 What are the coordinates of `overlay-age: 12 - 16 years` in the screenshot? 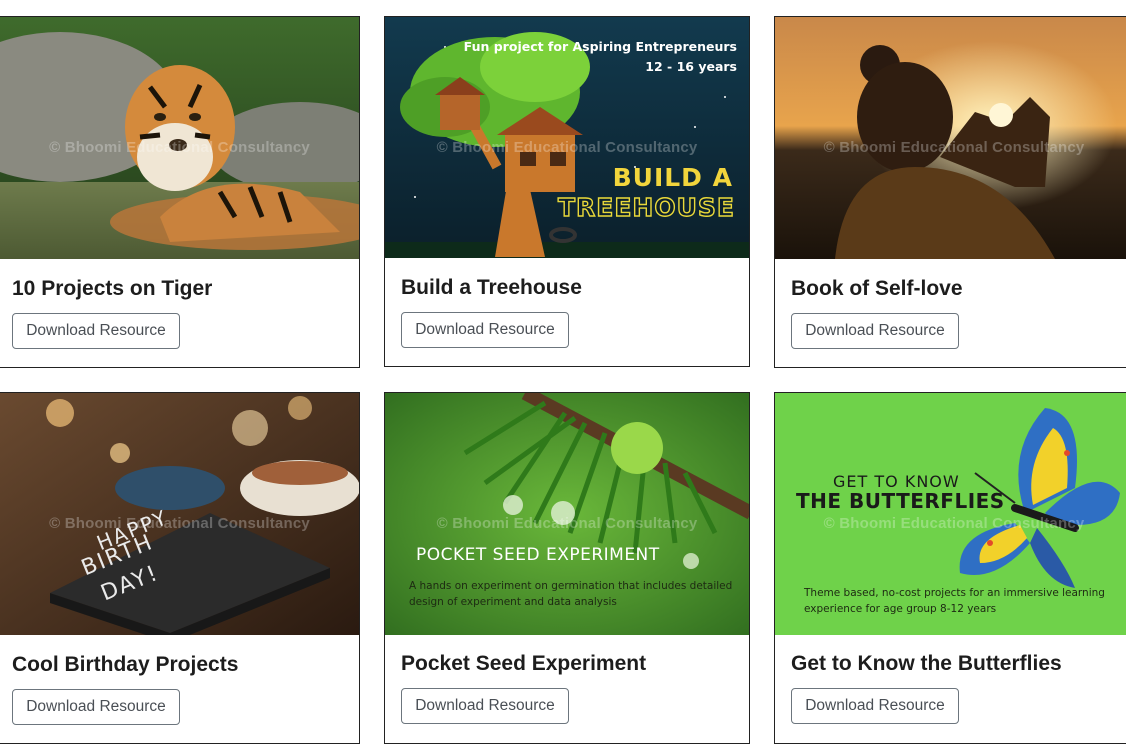 It's located at (691, 66).